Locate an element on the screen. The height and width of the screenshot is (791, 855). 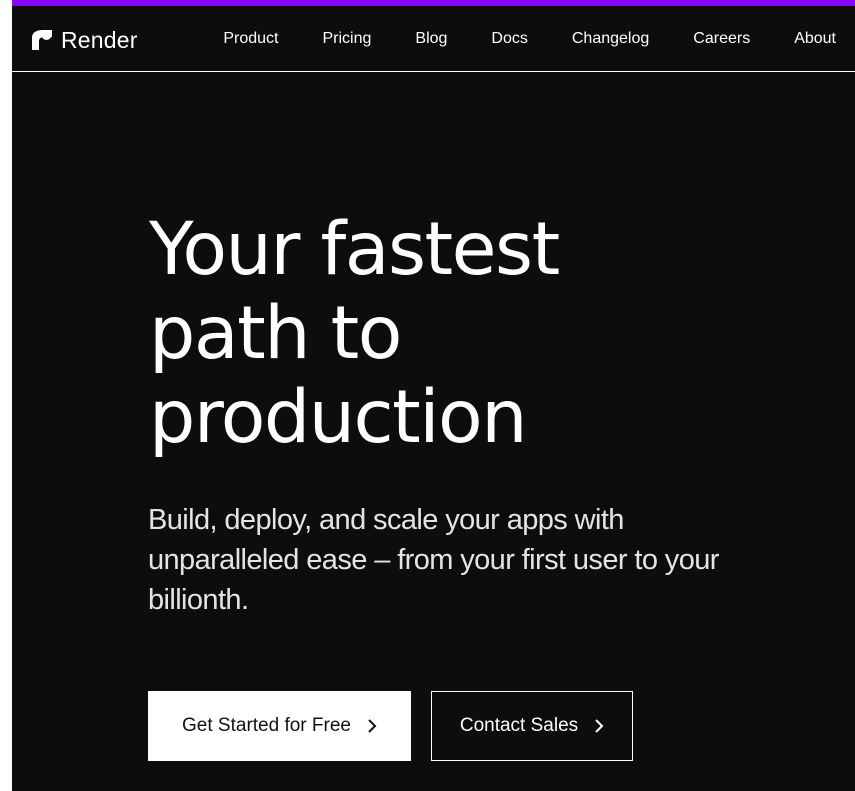
brand-link: Render is located at coordinates (84, 40).